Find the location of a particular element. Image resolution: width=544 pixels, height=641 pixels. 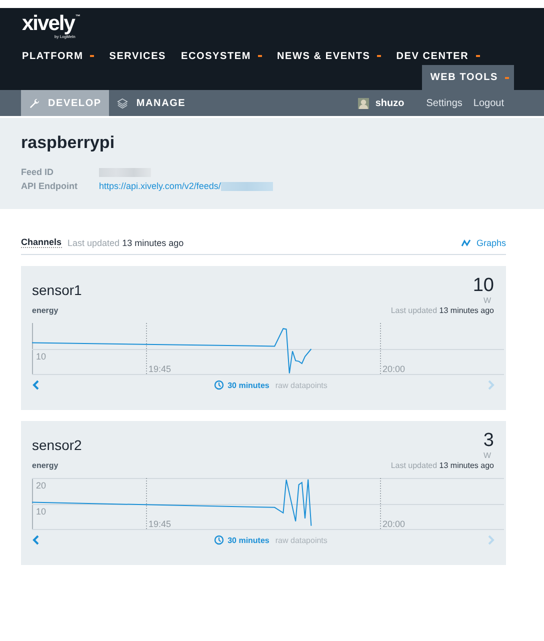

nav-tab: WEB TOOLS is located at coordinates (468, 77).